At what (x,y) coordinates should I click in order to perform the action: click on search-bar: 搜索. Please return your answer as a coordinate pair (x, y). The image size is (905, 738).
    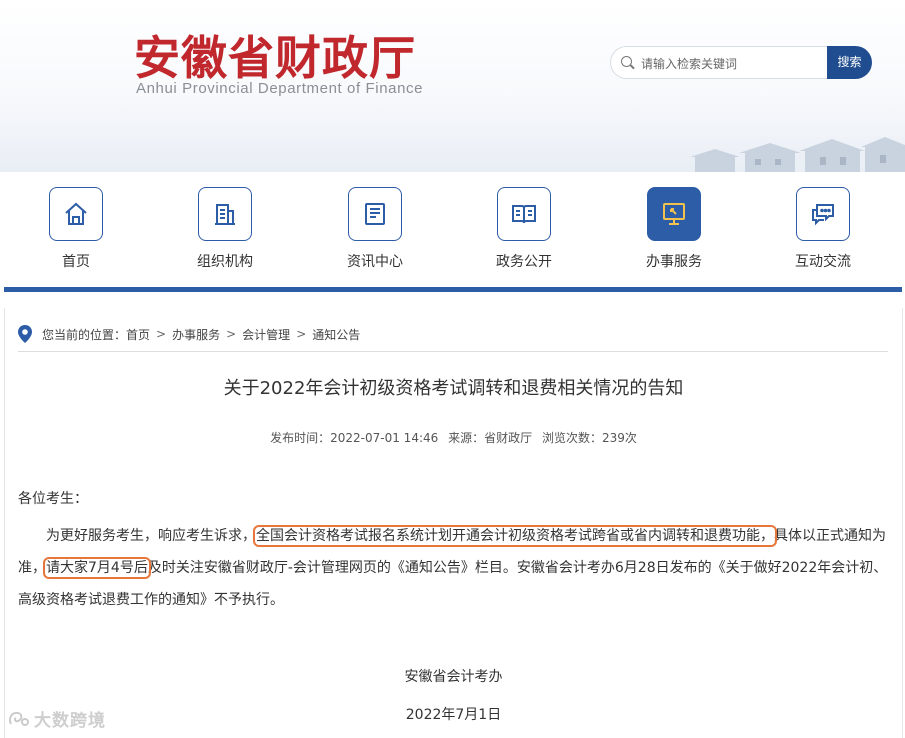
    Looking at the image, I should click on (741, 62).